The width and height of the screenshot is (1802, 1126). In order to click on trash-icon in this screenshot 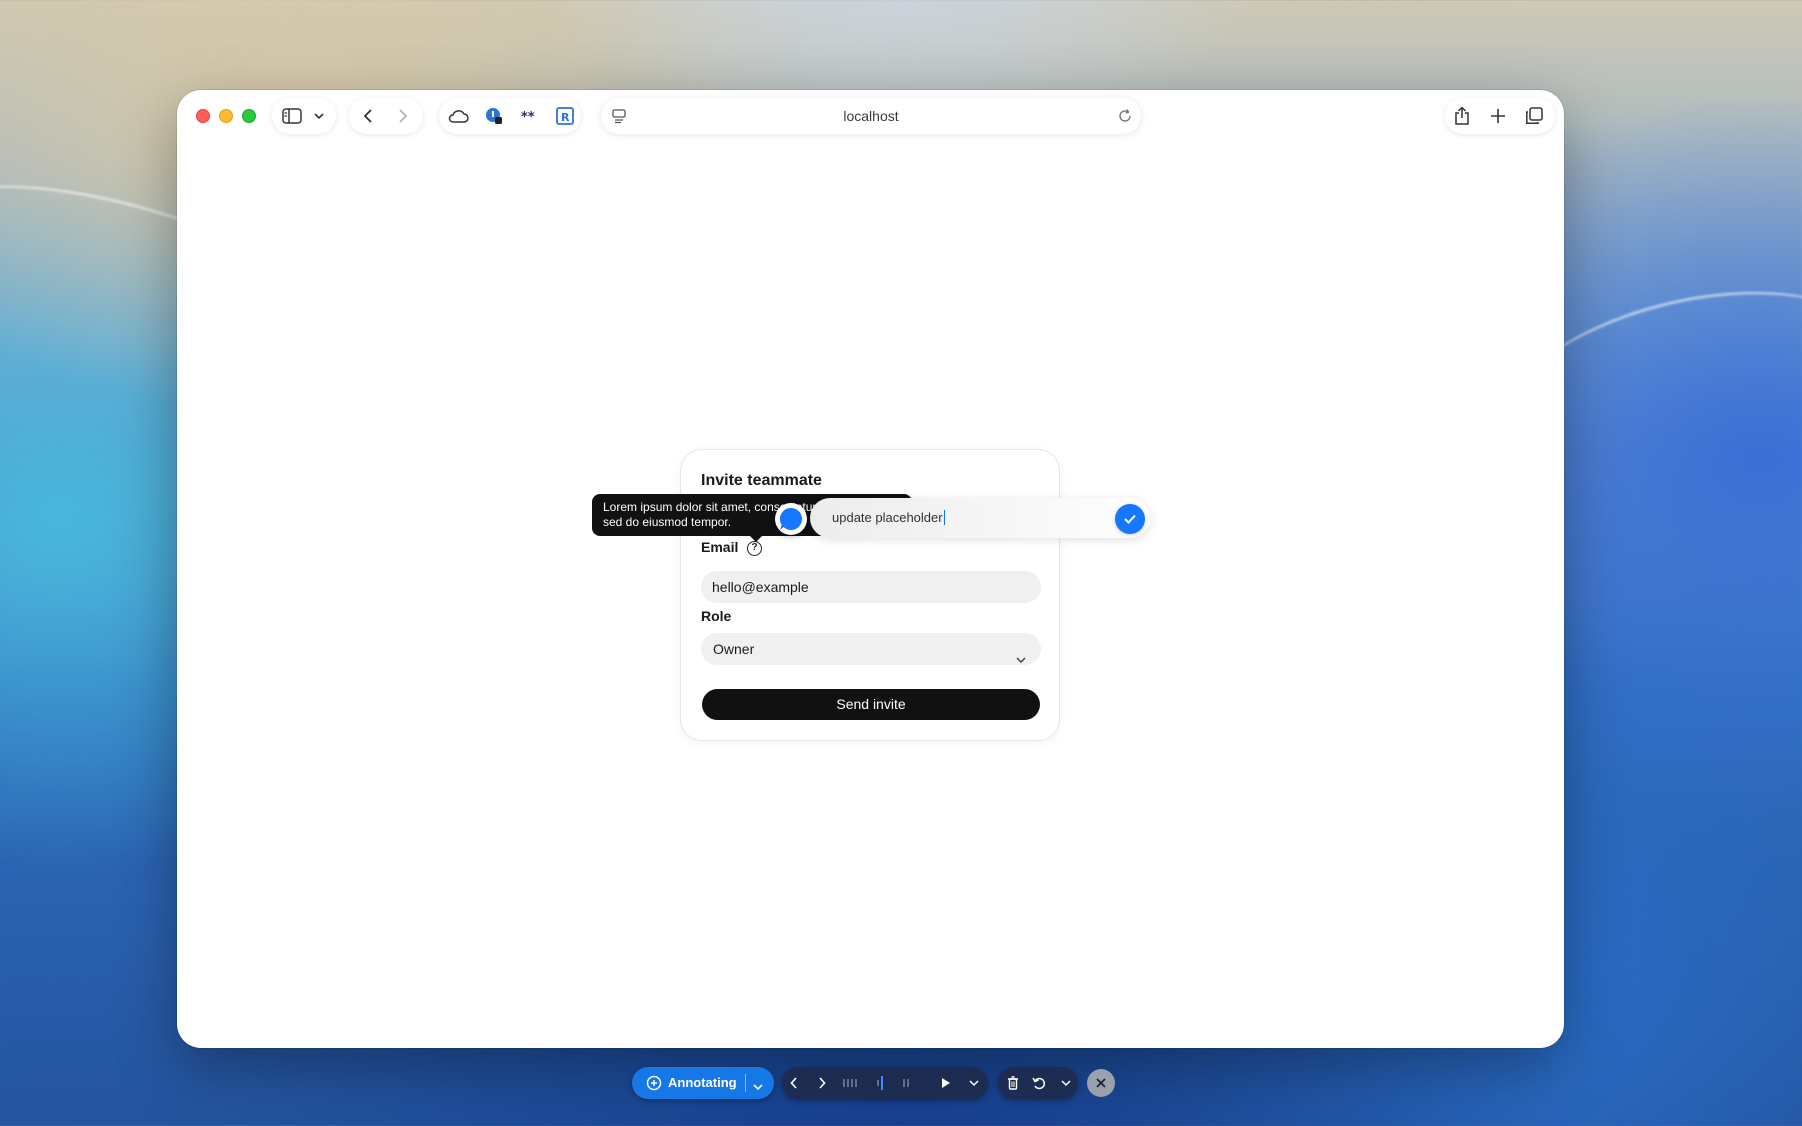, I will do `click(1013, 1083)`.